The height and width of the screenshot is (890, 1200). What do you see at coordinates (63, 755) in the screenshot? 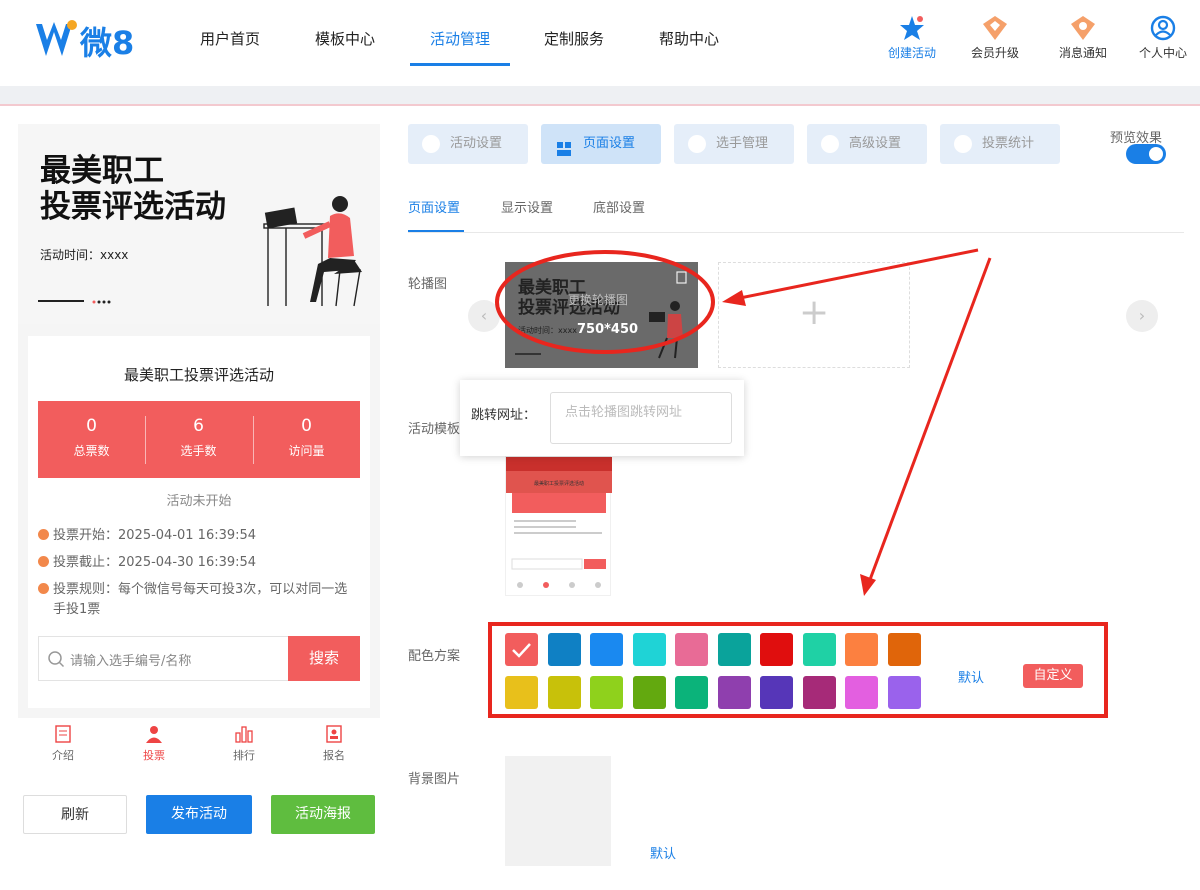
I see `tab-intro-label: 介绍` at bounding box center [63, 755].